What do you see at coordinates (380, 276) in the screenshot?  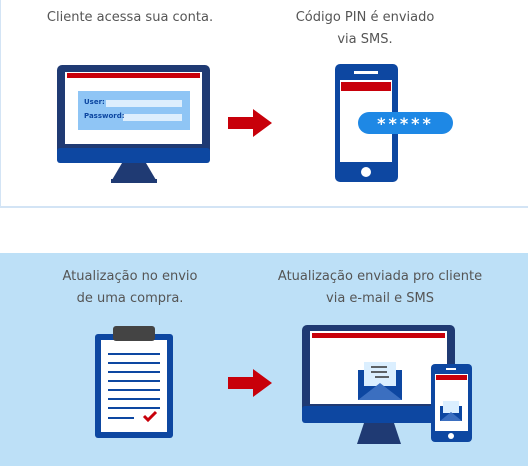 I see `step4-caption-line1: Atualização enviada pro cliente` at bounding box center [380, 276].